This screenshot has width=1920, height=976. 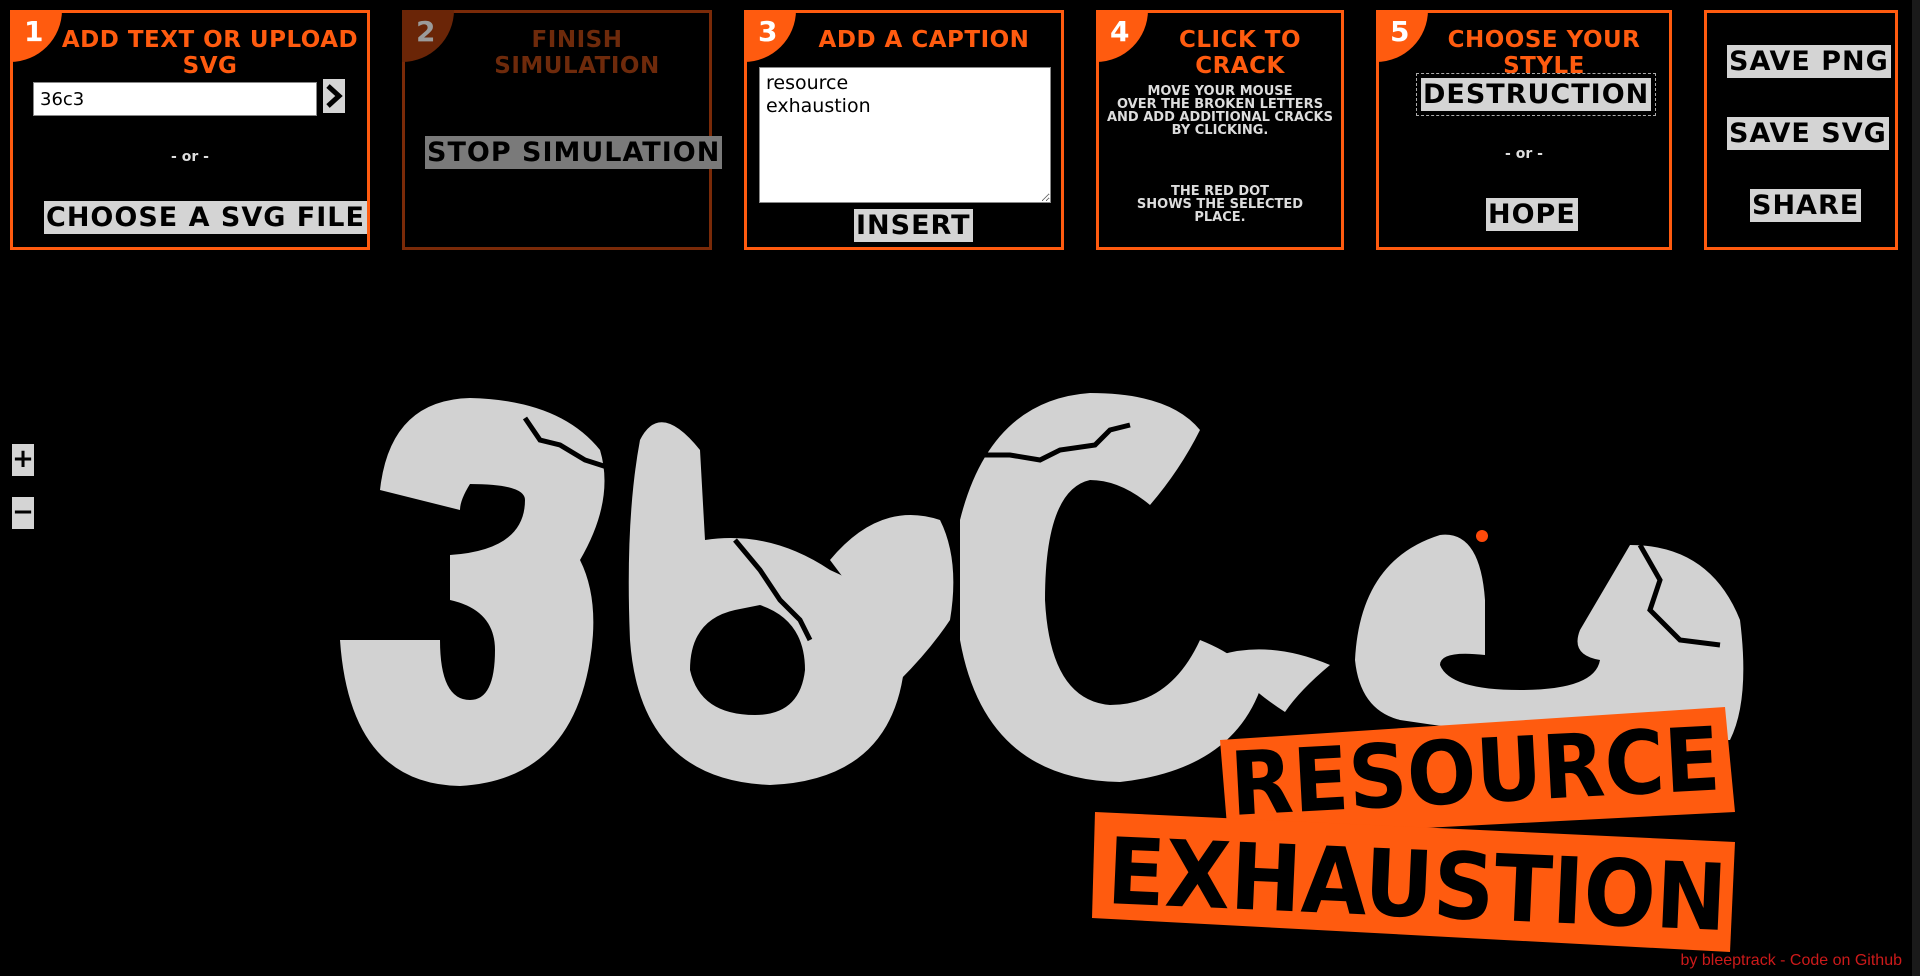 I want to click on footer-credit-link: by bleeptrack - Code on Github, so click(x=1791, y=961).